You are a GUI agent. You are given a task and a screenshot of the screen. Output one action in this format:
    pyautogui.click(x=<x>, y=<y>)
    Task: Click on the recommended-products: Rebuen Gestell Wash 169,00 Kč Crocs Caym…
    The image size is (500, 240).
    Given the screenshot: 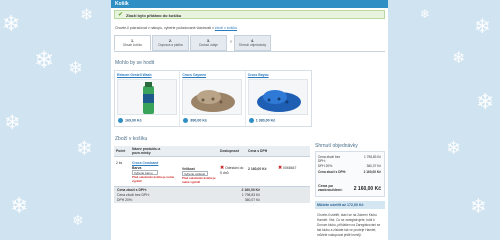 What is the action you would take?
    pyautogui.click(x=213, y=98)
    